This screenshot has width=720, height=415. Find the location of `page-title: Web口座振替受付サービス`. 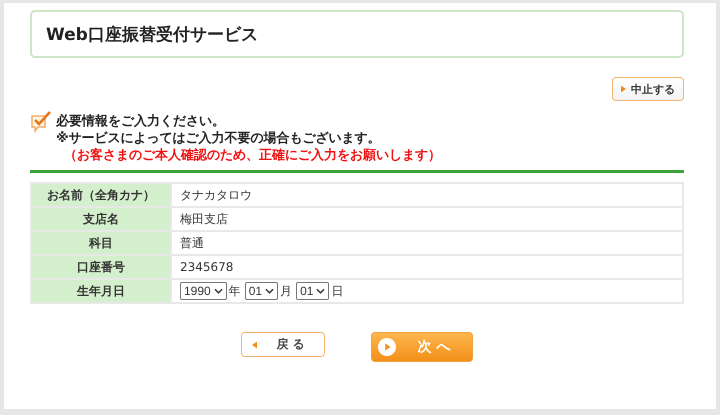

page-title: Web口座振替受付サービス is located at coordinates (152, 35).